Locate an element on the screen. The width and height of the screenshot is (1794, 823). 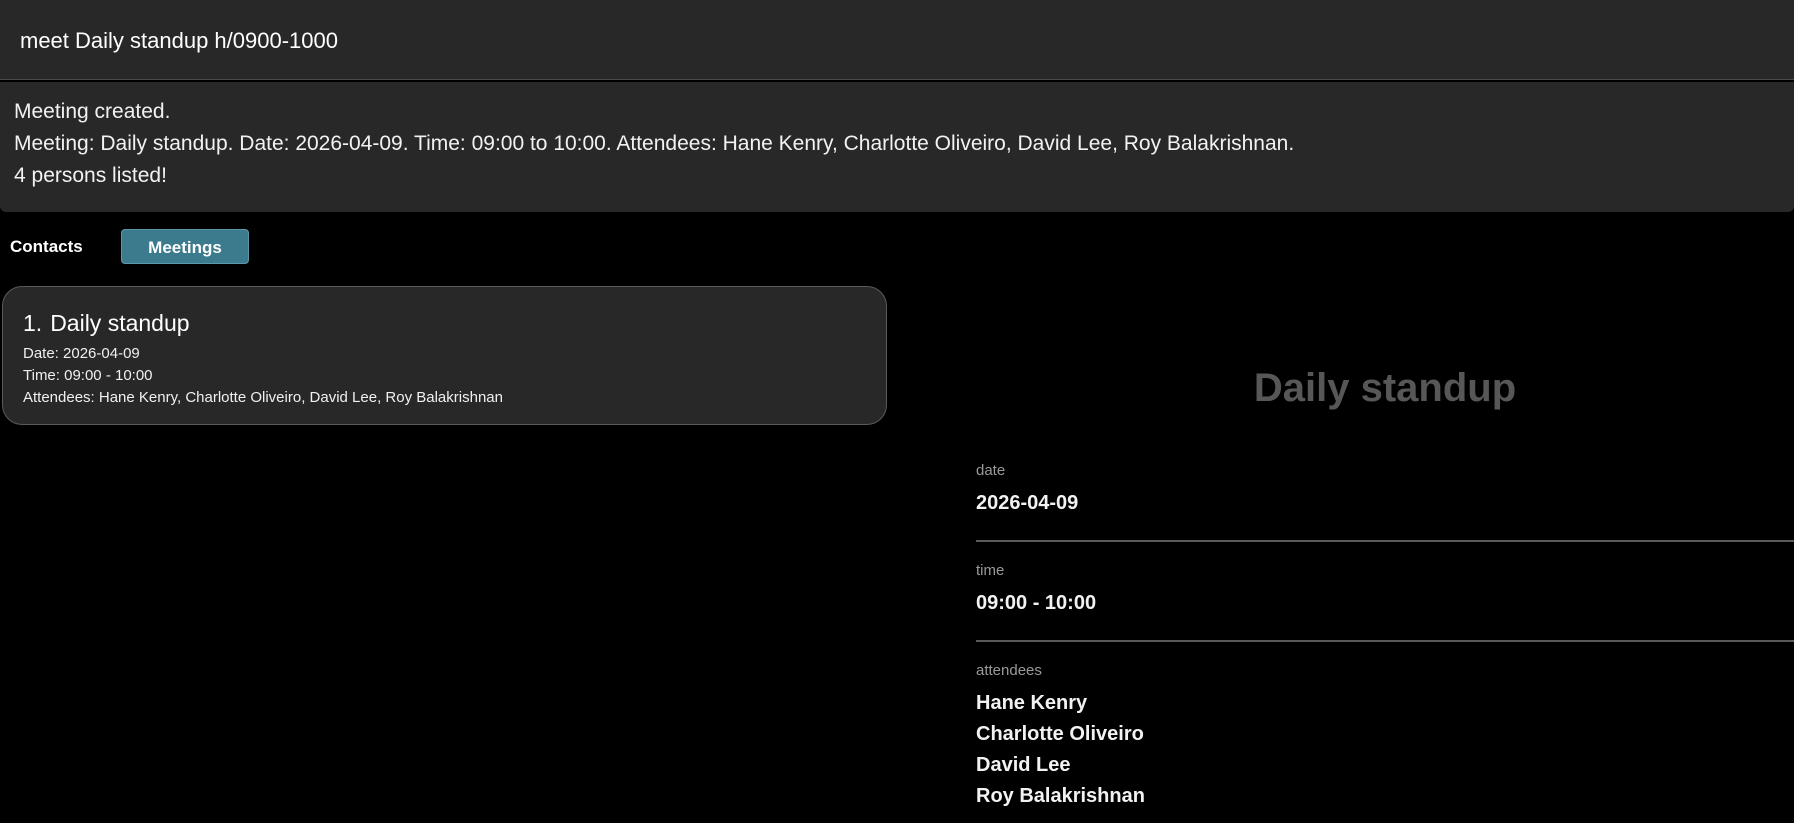
meeting-card-time: Time: 09:00 - 10:00 is located at coordinates (88, 375).